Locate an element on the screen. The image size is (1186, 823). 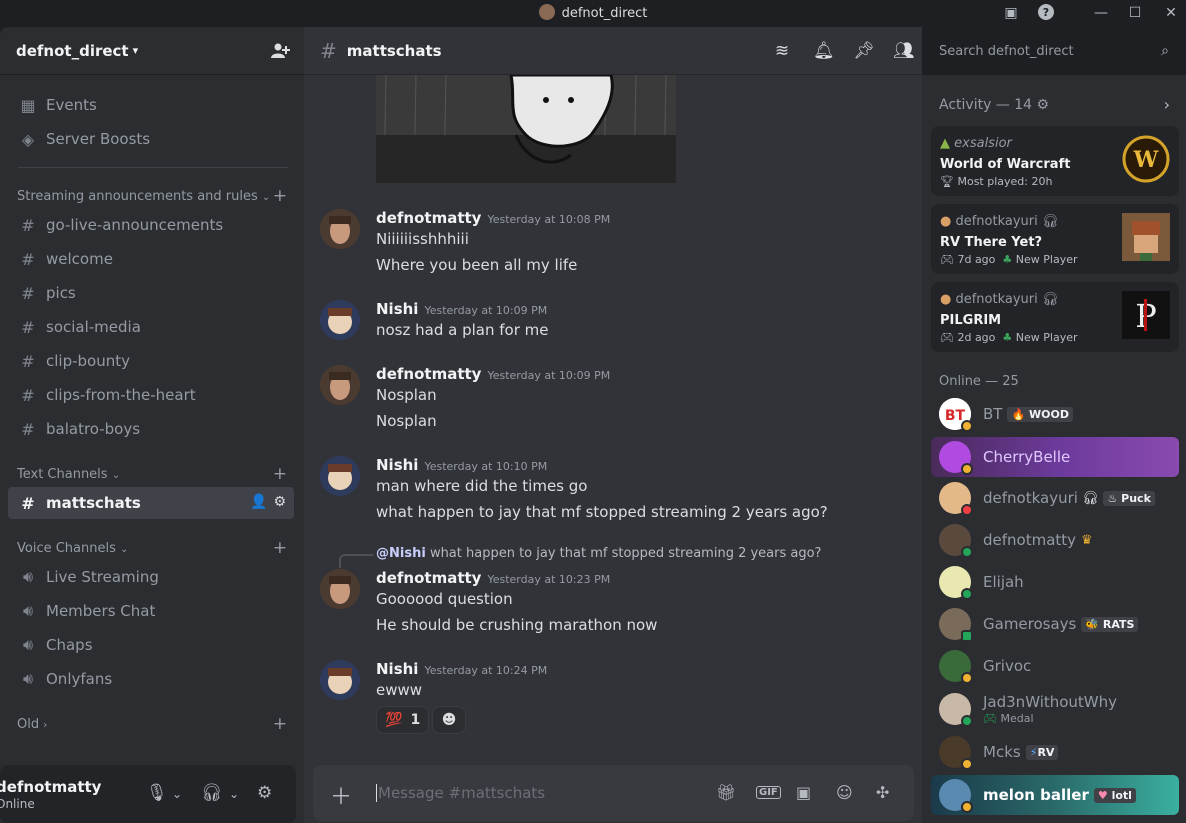
category-old: Old › + is located at coordinates (152, 724).